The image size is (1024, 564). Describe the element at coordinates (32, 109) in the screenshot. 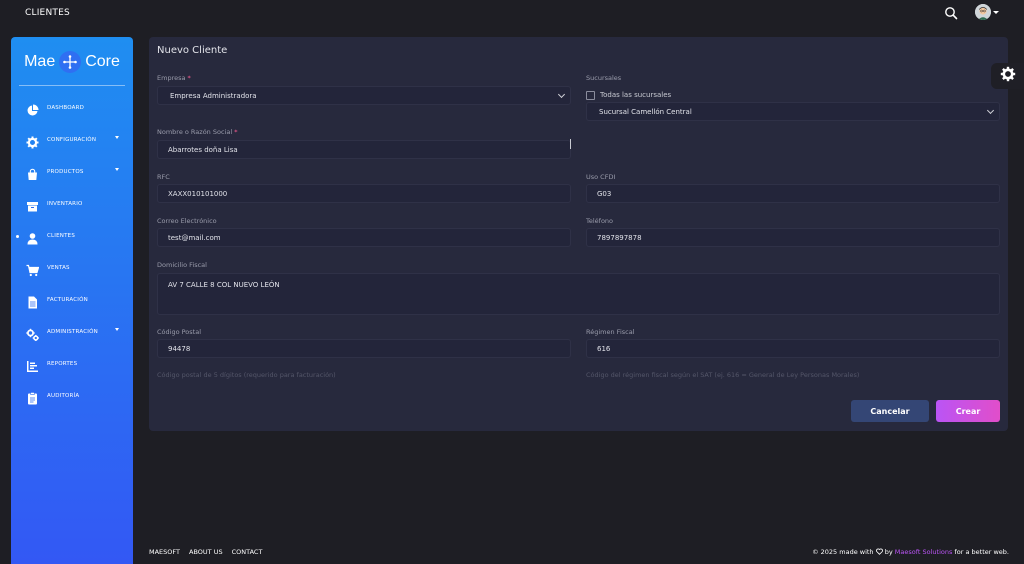

I see `pie-chart-icon` at that location.